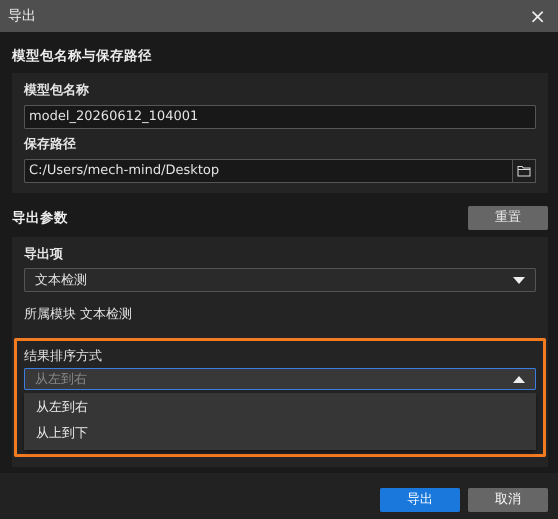 This screenshot has width=558, height=519. What do you see at coordinates (508, 500) in the screenshot?
I see `cancel-button: 取消` at bounding box center [508, 500].